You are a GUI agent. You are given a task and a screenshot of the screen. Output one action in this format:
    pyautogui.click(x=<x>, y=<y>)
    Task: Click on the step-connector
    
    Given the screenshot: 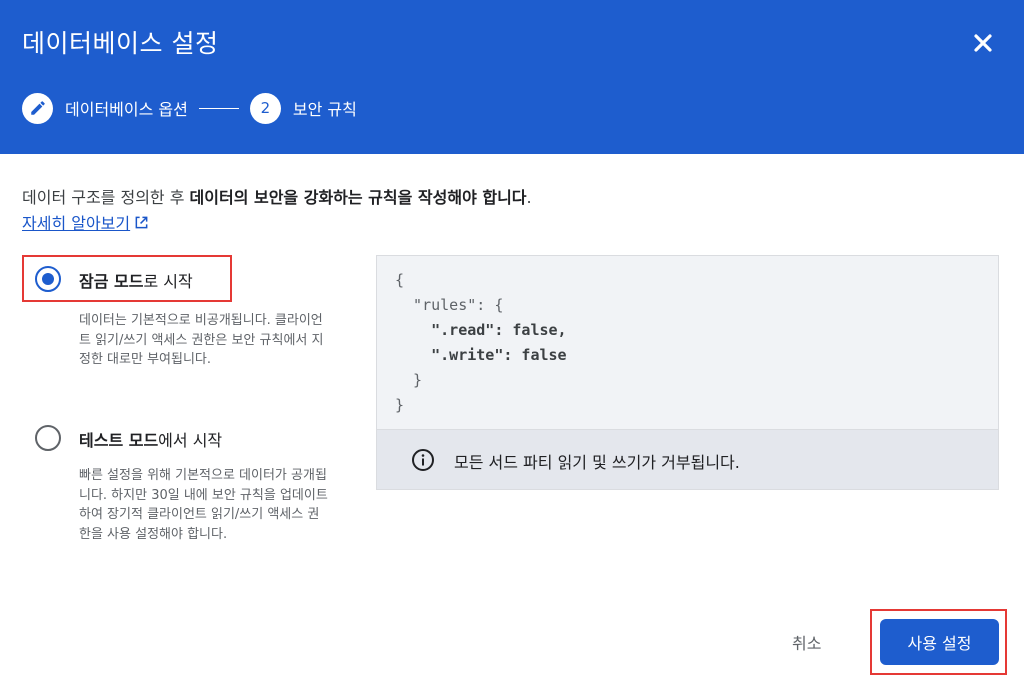 What is the action you would take?
    pyautogui.click(x=218, y=108)
    